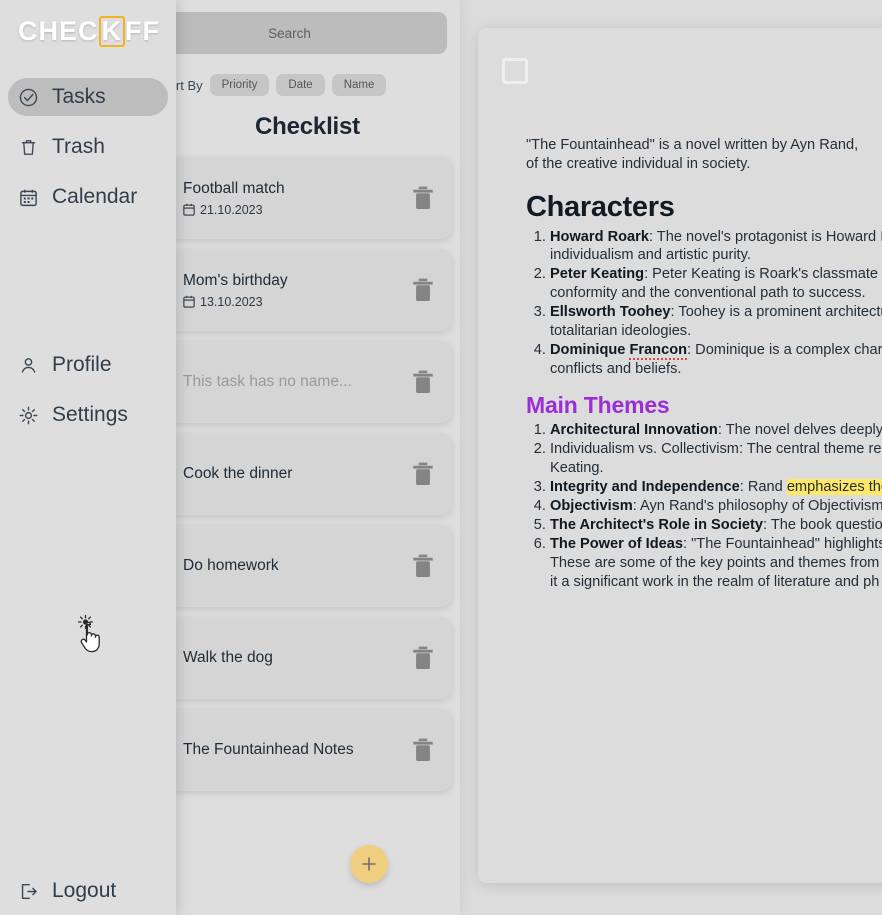  What do you see at coordinates (307, 126) in the screenshot?
I see `page-title: Checklist` at bounding box center [307, 126].